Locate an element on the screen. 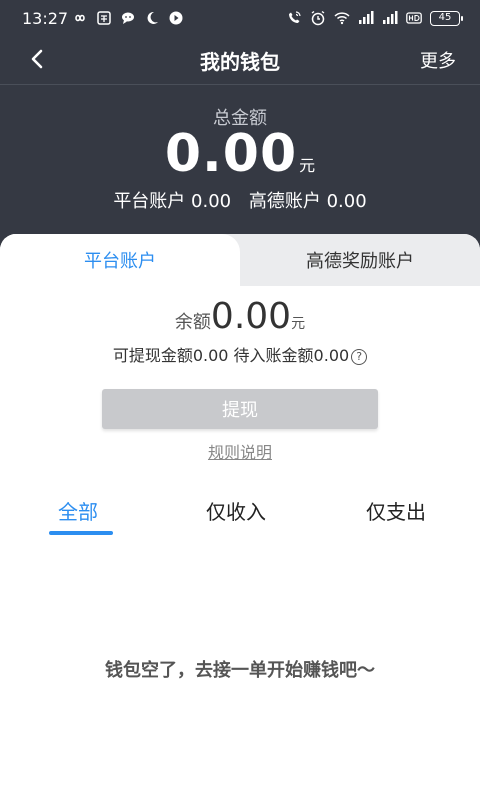 This screenshot has height=800, width=480. moon-icon is located at coordinates (152, 18).